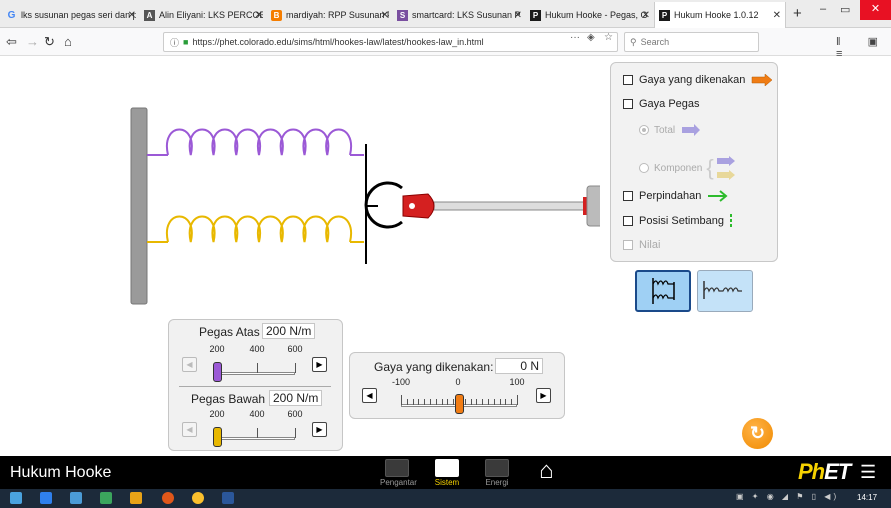 The height and width of the screenshot is (508, 891). I want to click on browser-tab-0: G lks susunan pegas seri dan p ✕, so click(71, 15).